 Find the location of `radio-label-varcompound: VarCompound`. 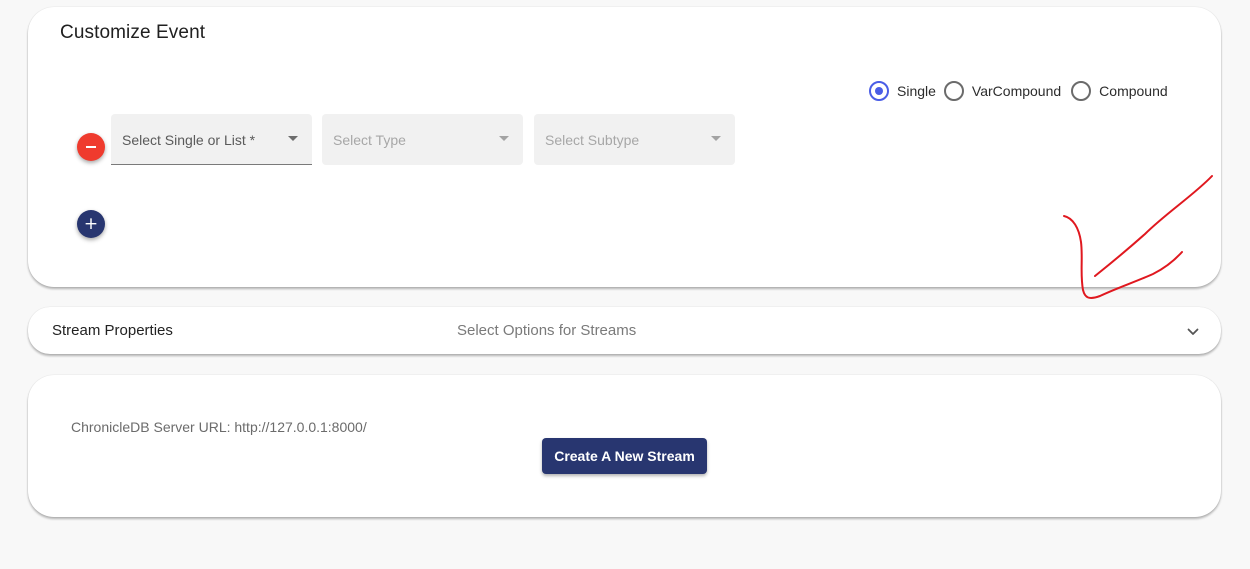

radio-label-varcompound: VarCompound is located at coordinates (1016, 91).